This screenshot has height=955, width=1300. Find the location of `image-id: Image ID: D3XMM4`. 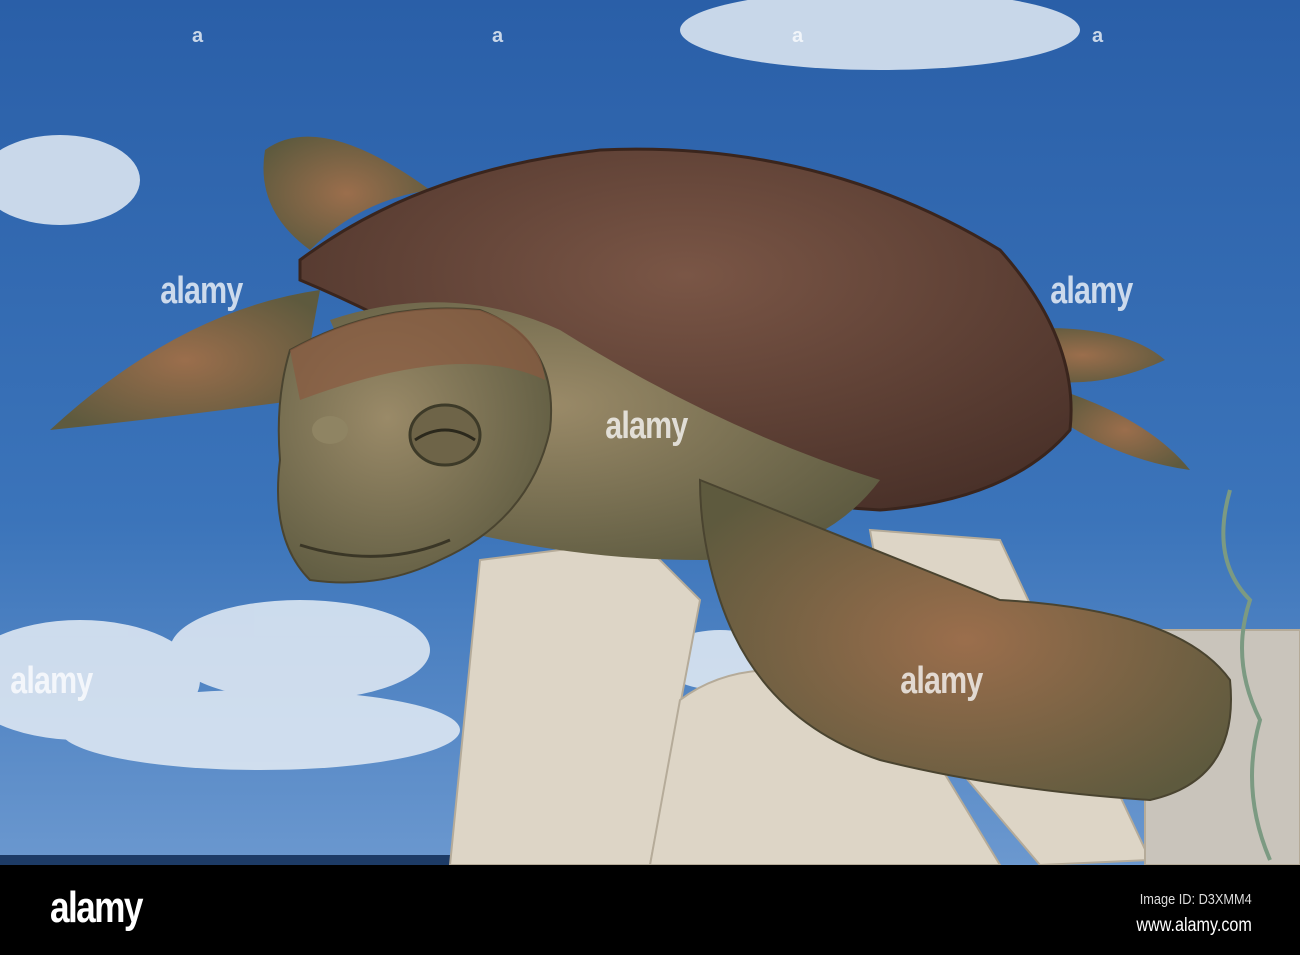

image-id: Image ID: D3XMM4 is located at coordinates (1196, 899).